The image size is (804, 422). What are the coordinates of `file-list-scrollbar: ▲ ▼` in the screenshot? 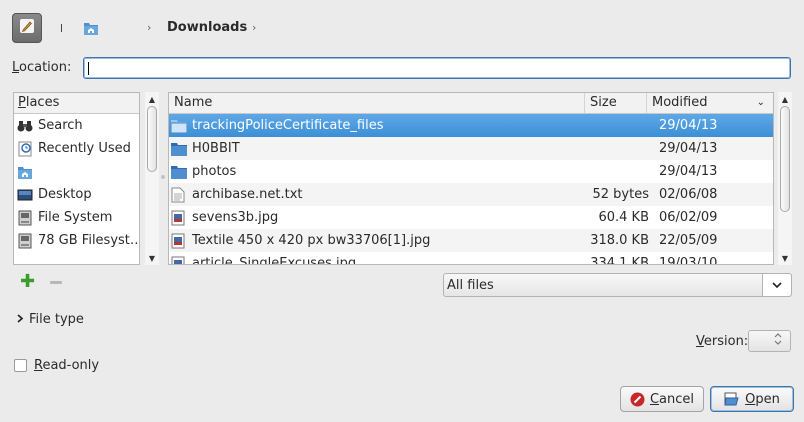 It's located at (785, 178).